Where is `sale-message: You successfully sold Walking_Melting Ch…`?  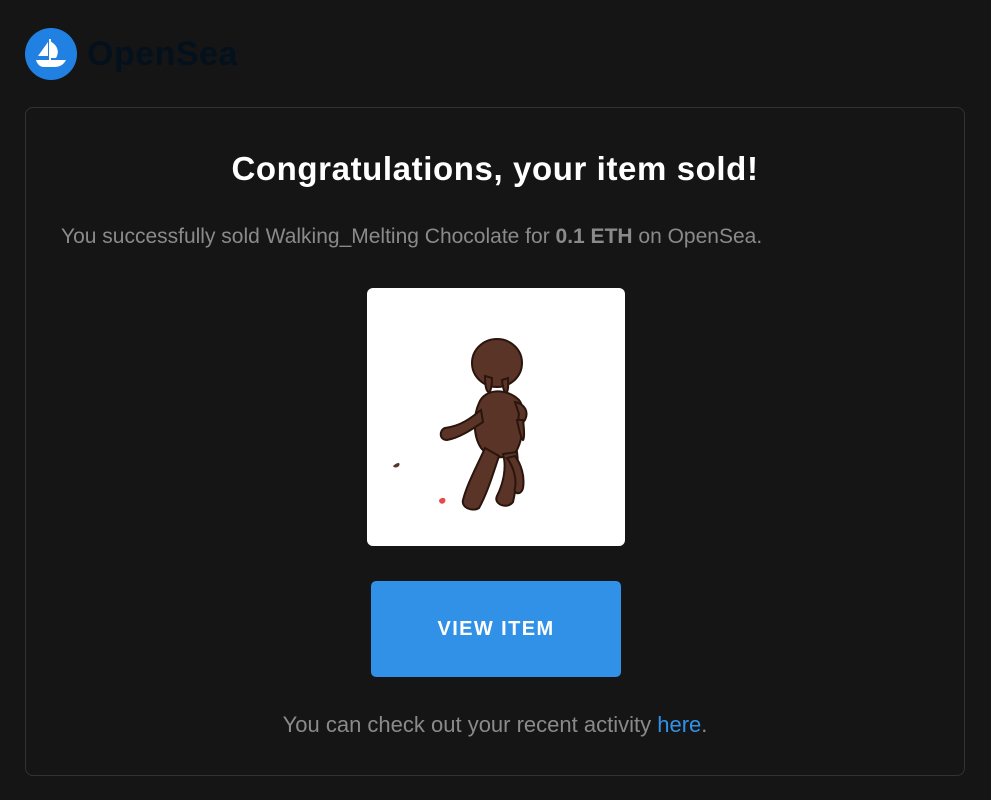
sale-message: You successfully sold Walking_Melting Ch… is located at coordinates (411, 237).